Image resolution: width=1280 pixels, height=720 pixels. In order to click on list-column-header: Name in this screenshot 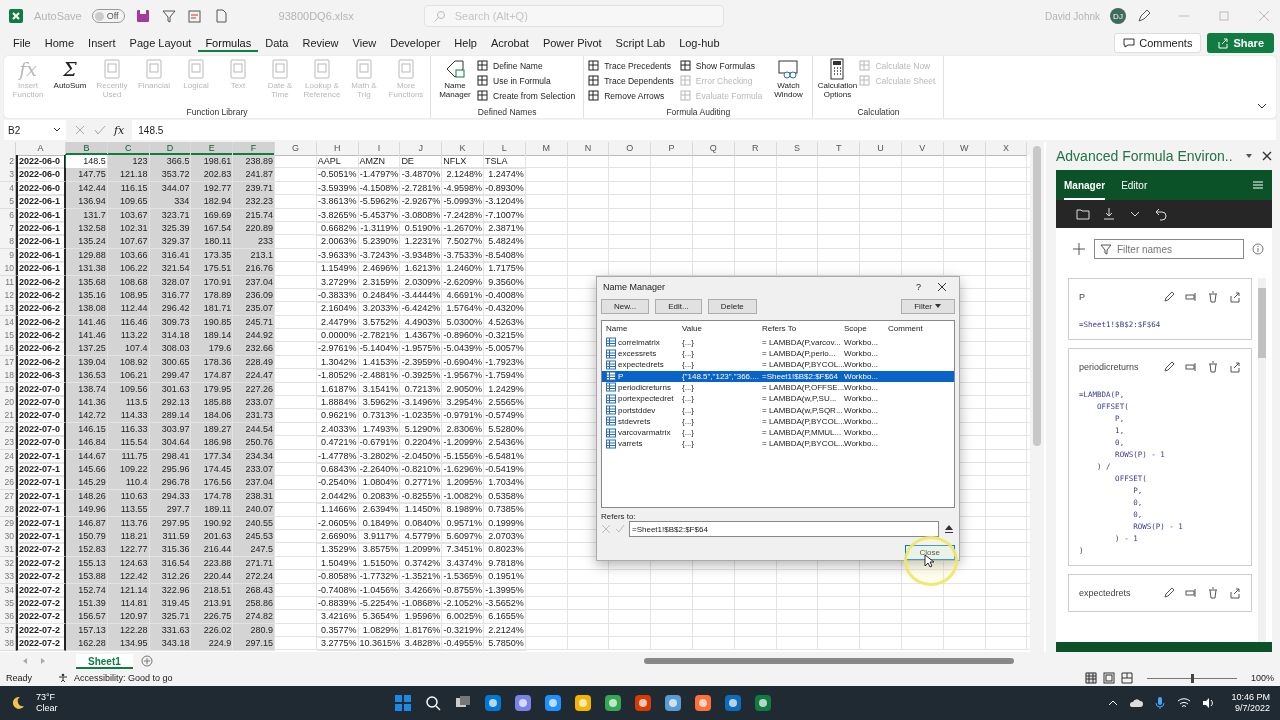, I will do `click(644, 329)`.